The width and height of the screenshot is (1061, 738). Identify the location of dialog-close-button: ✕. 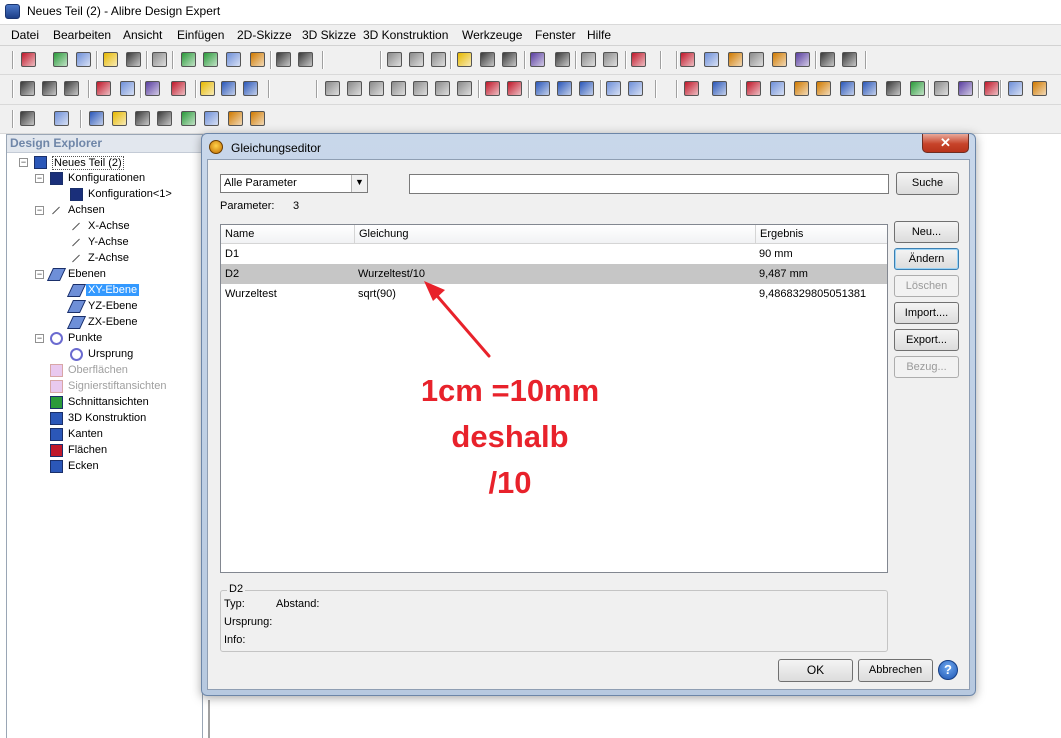
(945, 143).